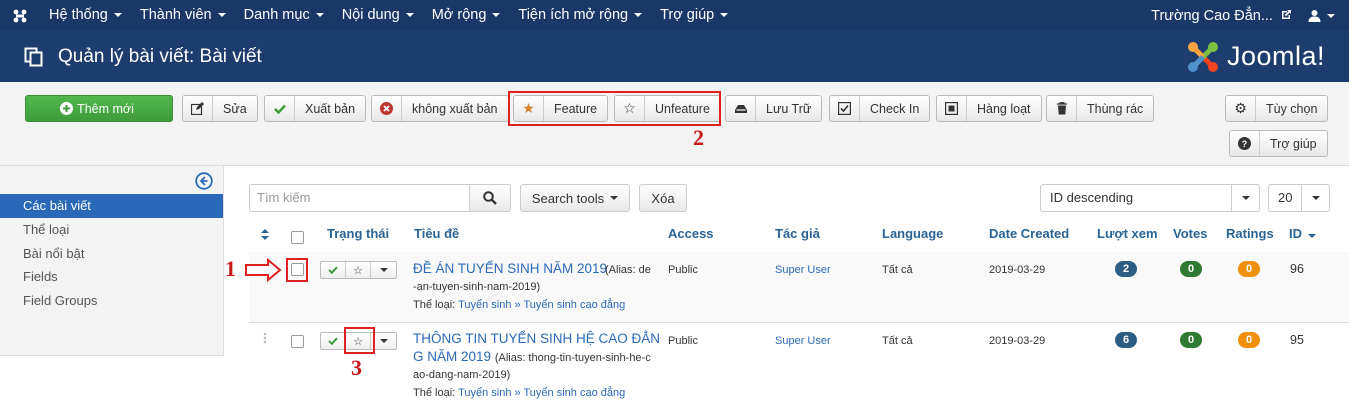  Describe the element at coordinates (462, 375) in the screenshot. I see `article-alias: ao-dang-nam-2019)` at that location.